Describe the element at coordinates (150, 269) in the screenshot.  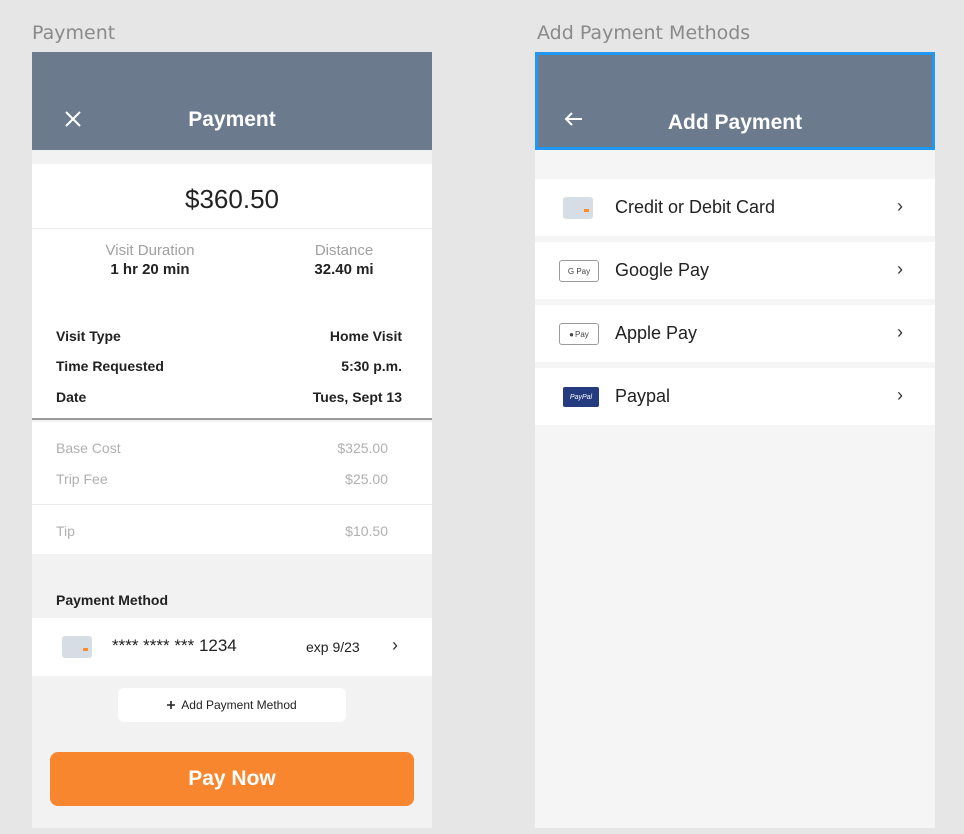
I see `visit-duration-value: 1 hr 20 min` at that location.